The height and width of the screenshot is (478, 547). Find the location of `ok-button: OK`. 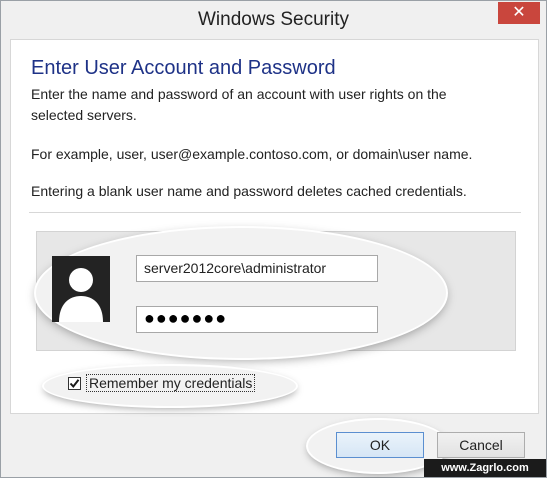

ok-button: OK is located at coordinates (380, 445).